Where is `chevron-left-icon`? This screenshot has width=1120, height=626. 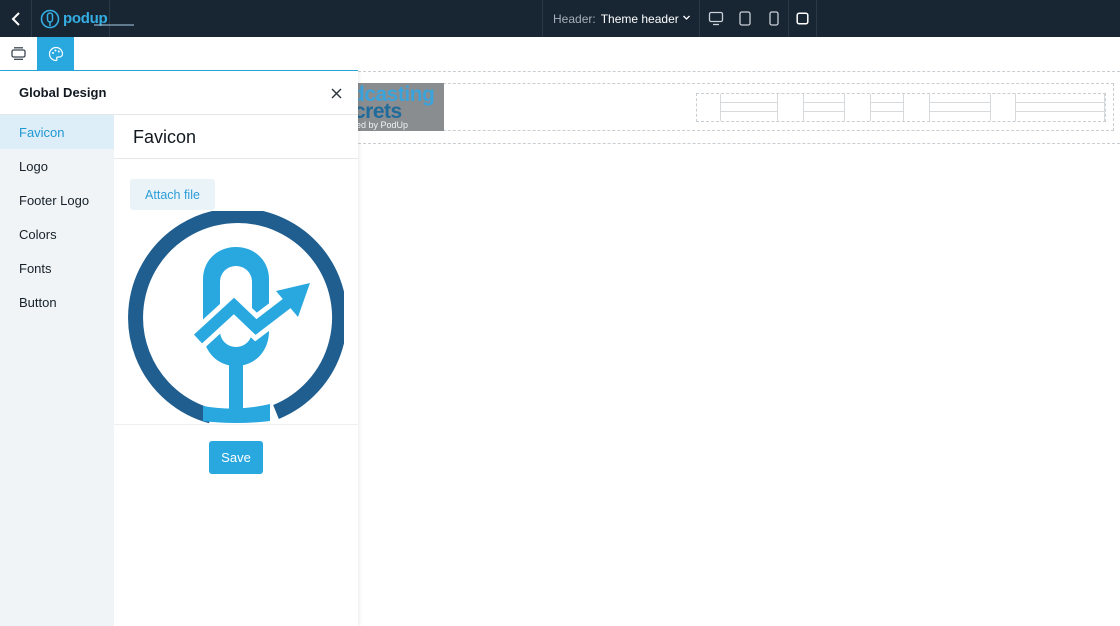
chevron-left-icon is located at coordinates (15, 18).